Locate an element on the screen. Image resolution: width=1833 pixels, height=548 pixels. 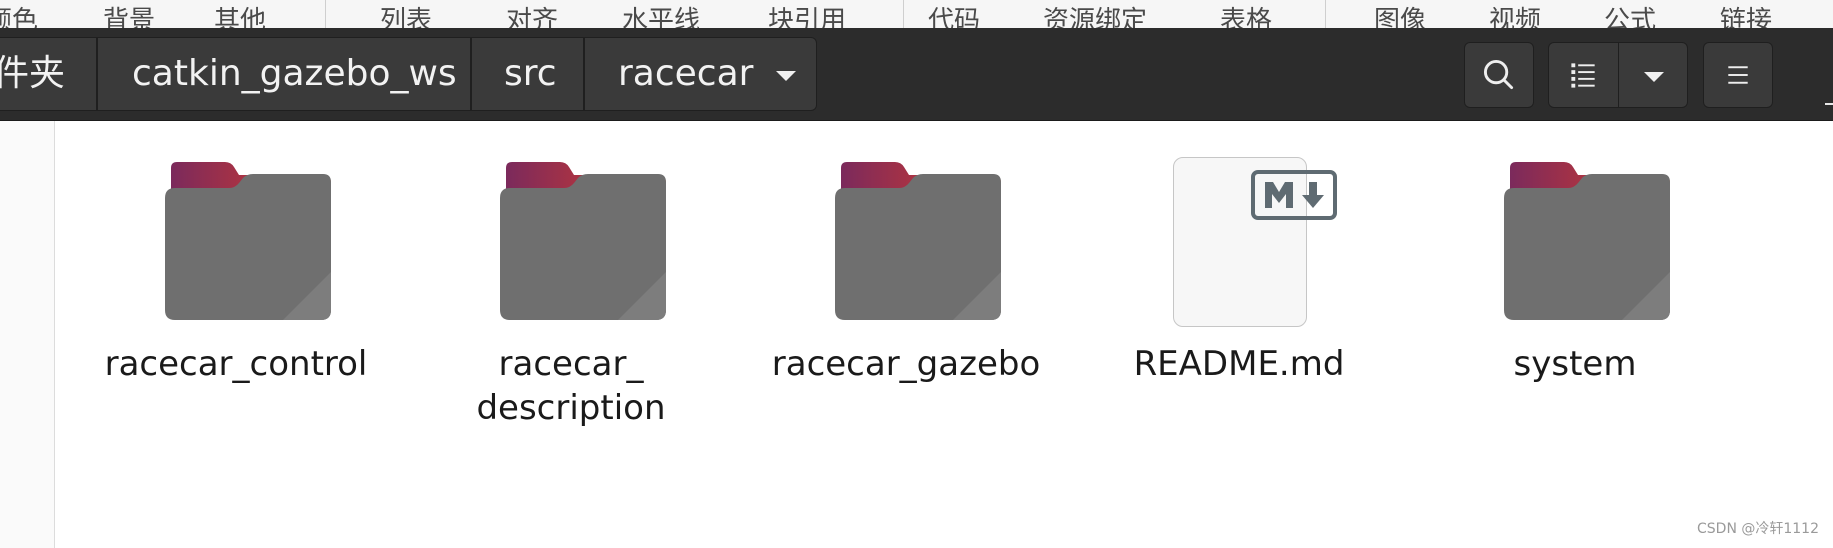
pathbar-crumb-parent: 件夹 is located at coordinates (48, 74).